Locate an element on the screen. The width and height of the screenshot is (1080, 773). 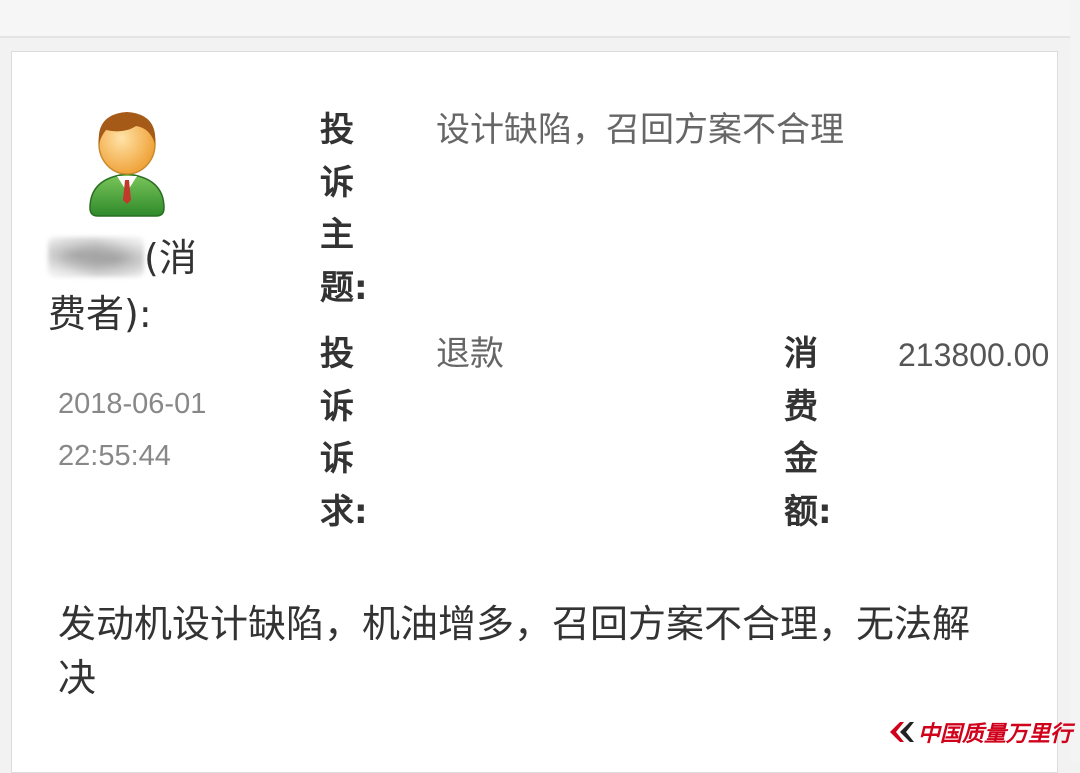
user-avatar-icon is located at coordinates (127, 163).